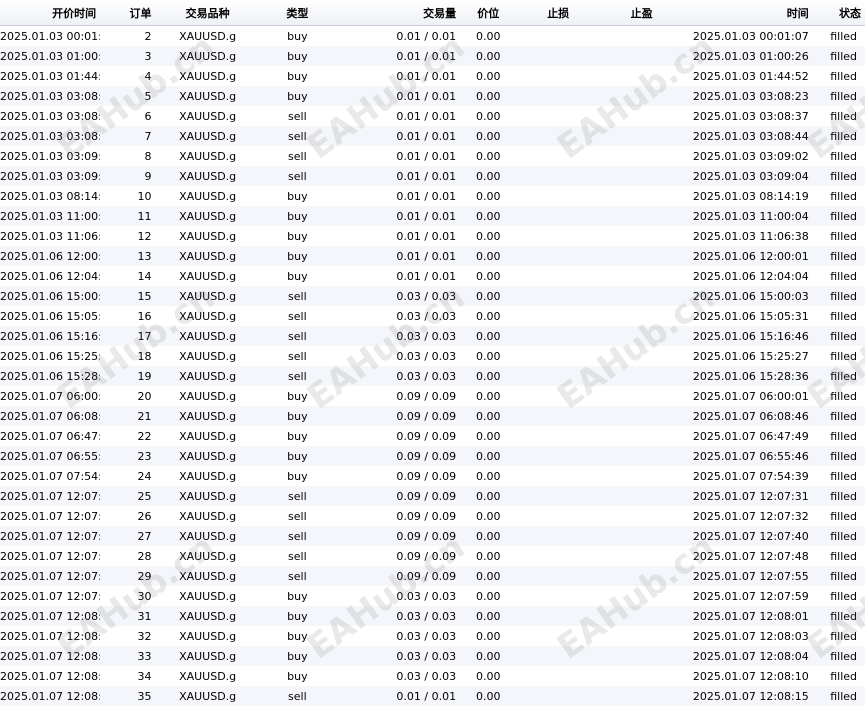 Image resolution: width=865 pixels, height=707 pixels. Describe the element at coordinates (748, 636) in the screenshot. I see `cell-time: 2025.01.07 12:08:03` at that location.